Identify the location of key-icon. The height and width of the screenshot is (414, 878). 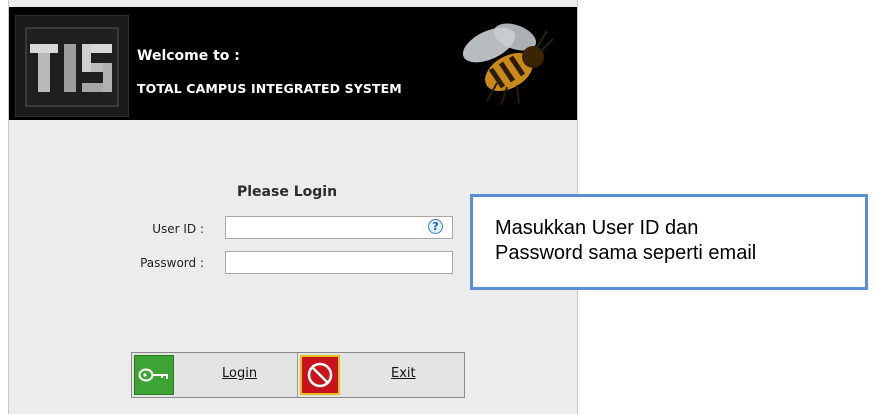
(154, 375).